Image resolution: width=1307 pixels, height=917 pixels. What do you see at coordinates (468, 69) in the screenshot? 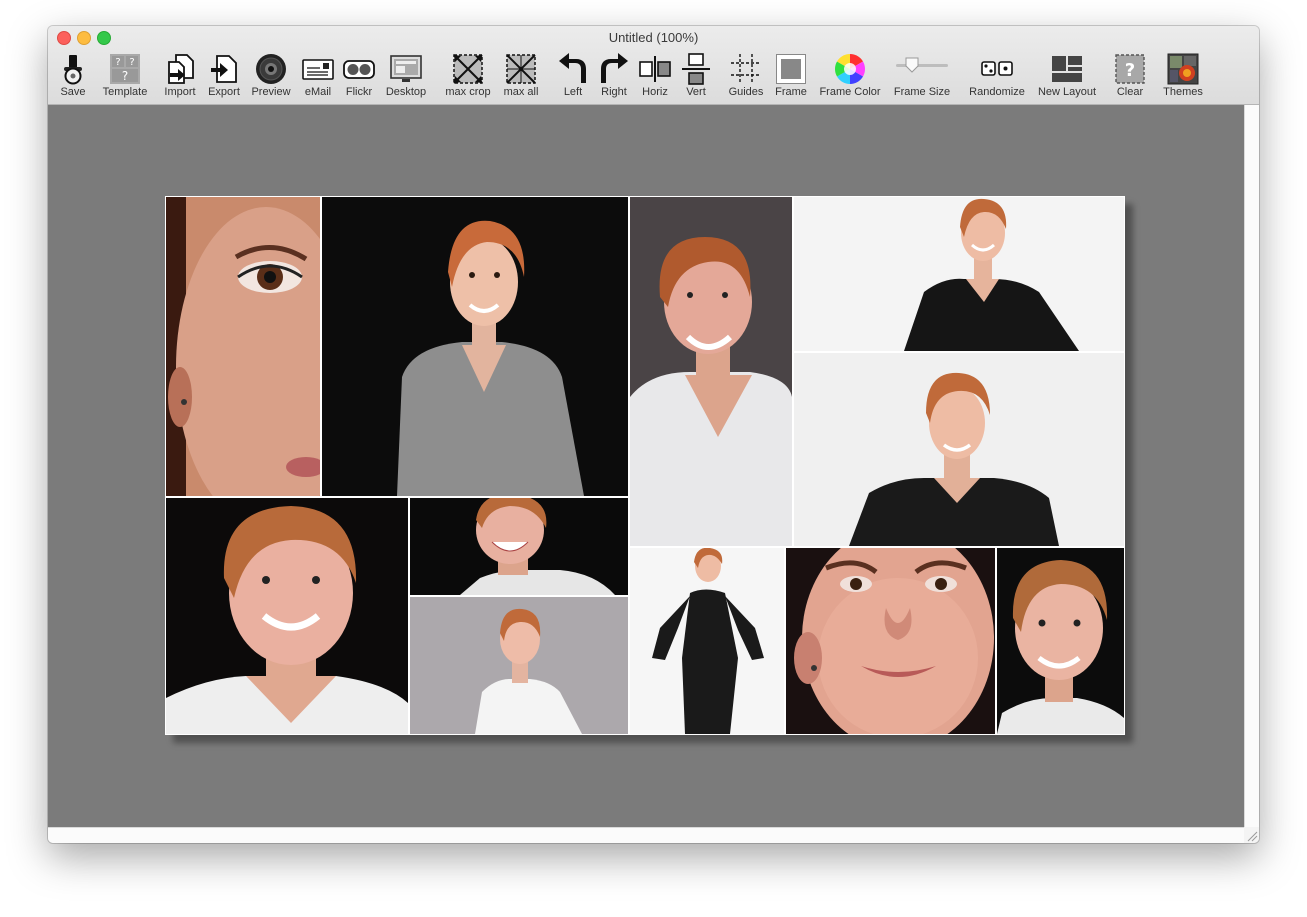
I see `max-crop-icon` at bounding box center [468, 69].